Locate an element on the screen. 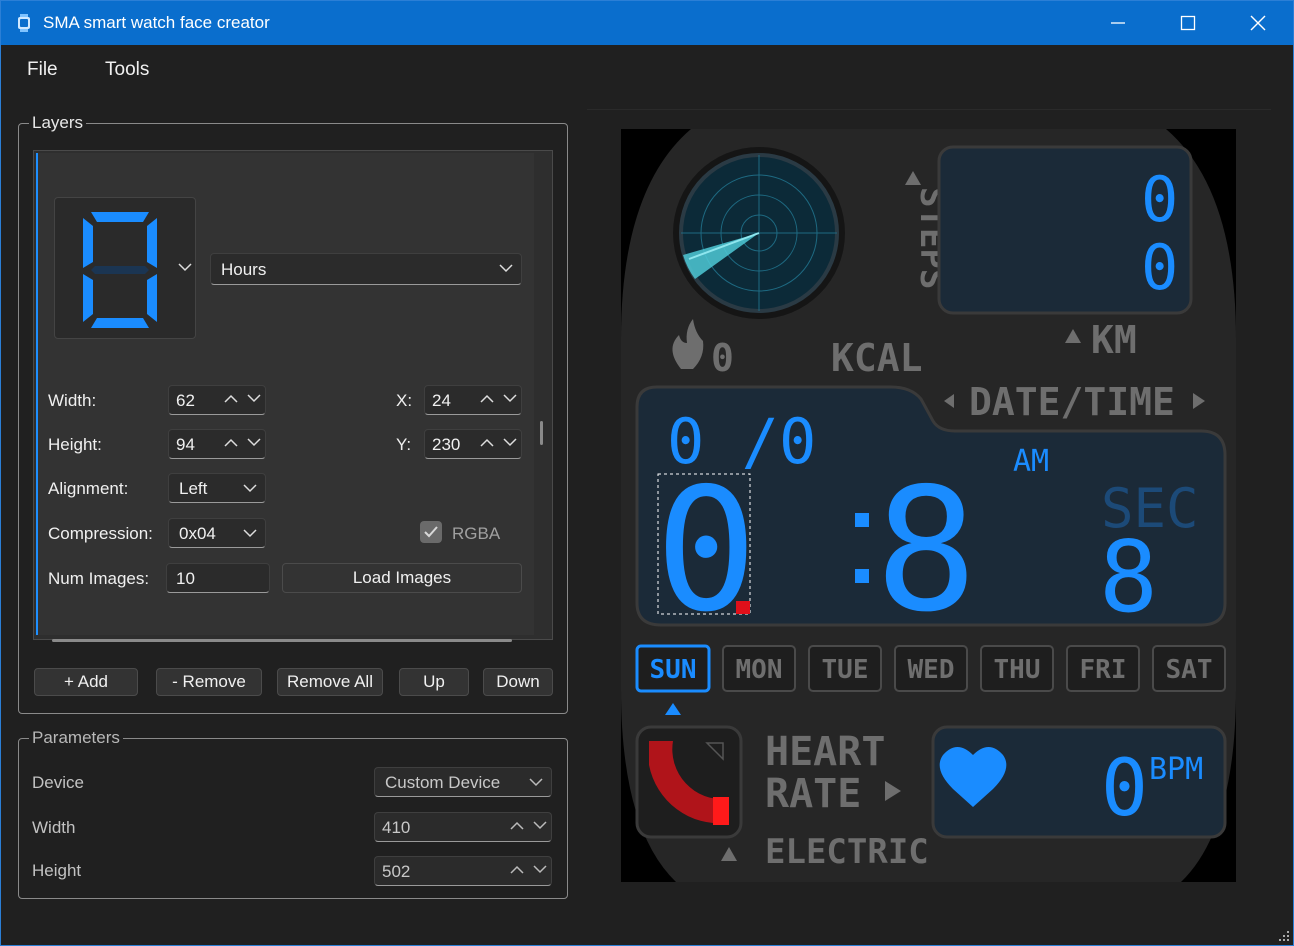 The width and height of the screenshot is (1294, 946). width-value: 62 is located at coordinates (185, 400).